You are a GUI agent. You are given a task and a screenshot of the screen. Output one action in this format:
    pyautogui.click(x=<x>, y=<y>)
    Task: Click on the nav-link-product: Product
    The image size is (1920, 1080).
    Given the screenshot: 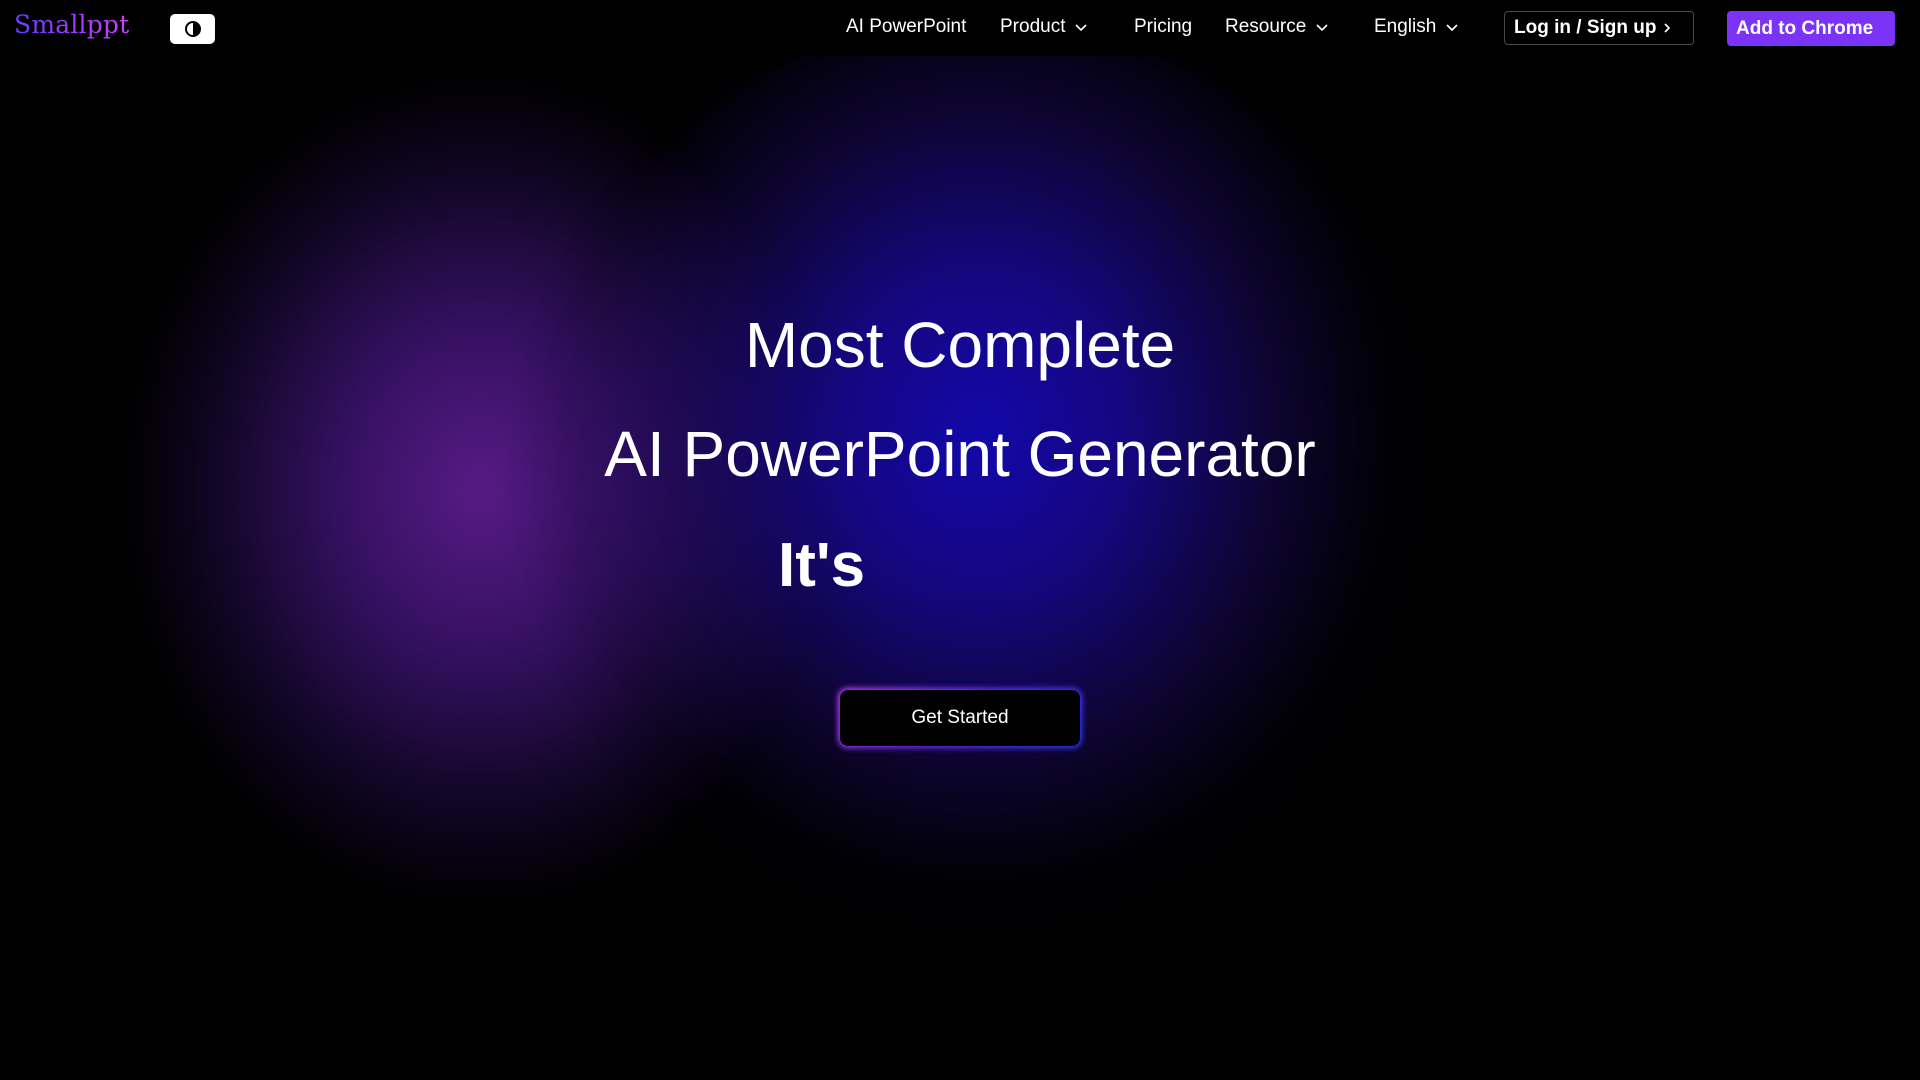 What is the action you would take?
    pyautogui.click(x=1044, y=27)
    